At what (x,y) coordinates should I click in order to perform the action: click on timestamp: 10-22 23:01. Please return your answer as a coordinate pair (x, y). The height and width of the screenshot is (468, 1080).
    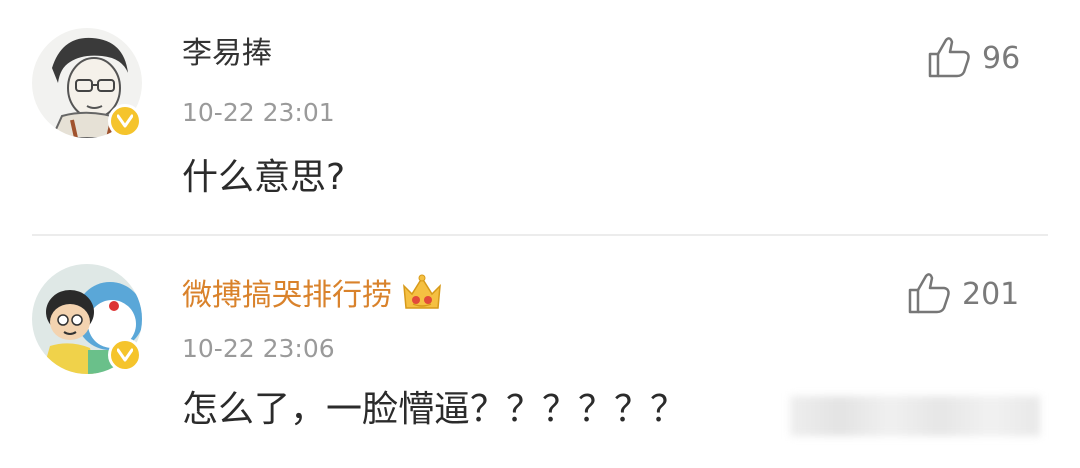
    Looking at the image, I should click on (258, 112).